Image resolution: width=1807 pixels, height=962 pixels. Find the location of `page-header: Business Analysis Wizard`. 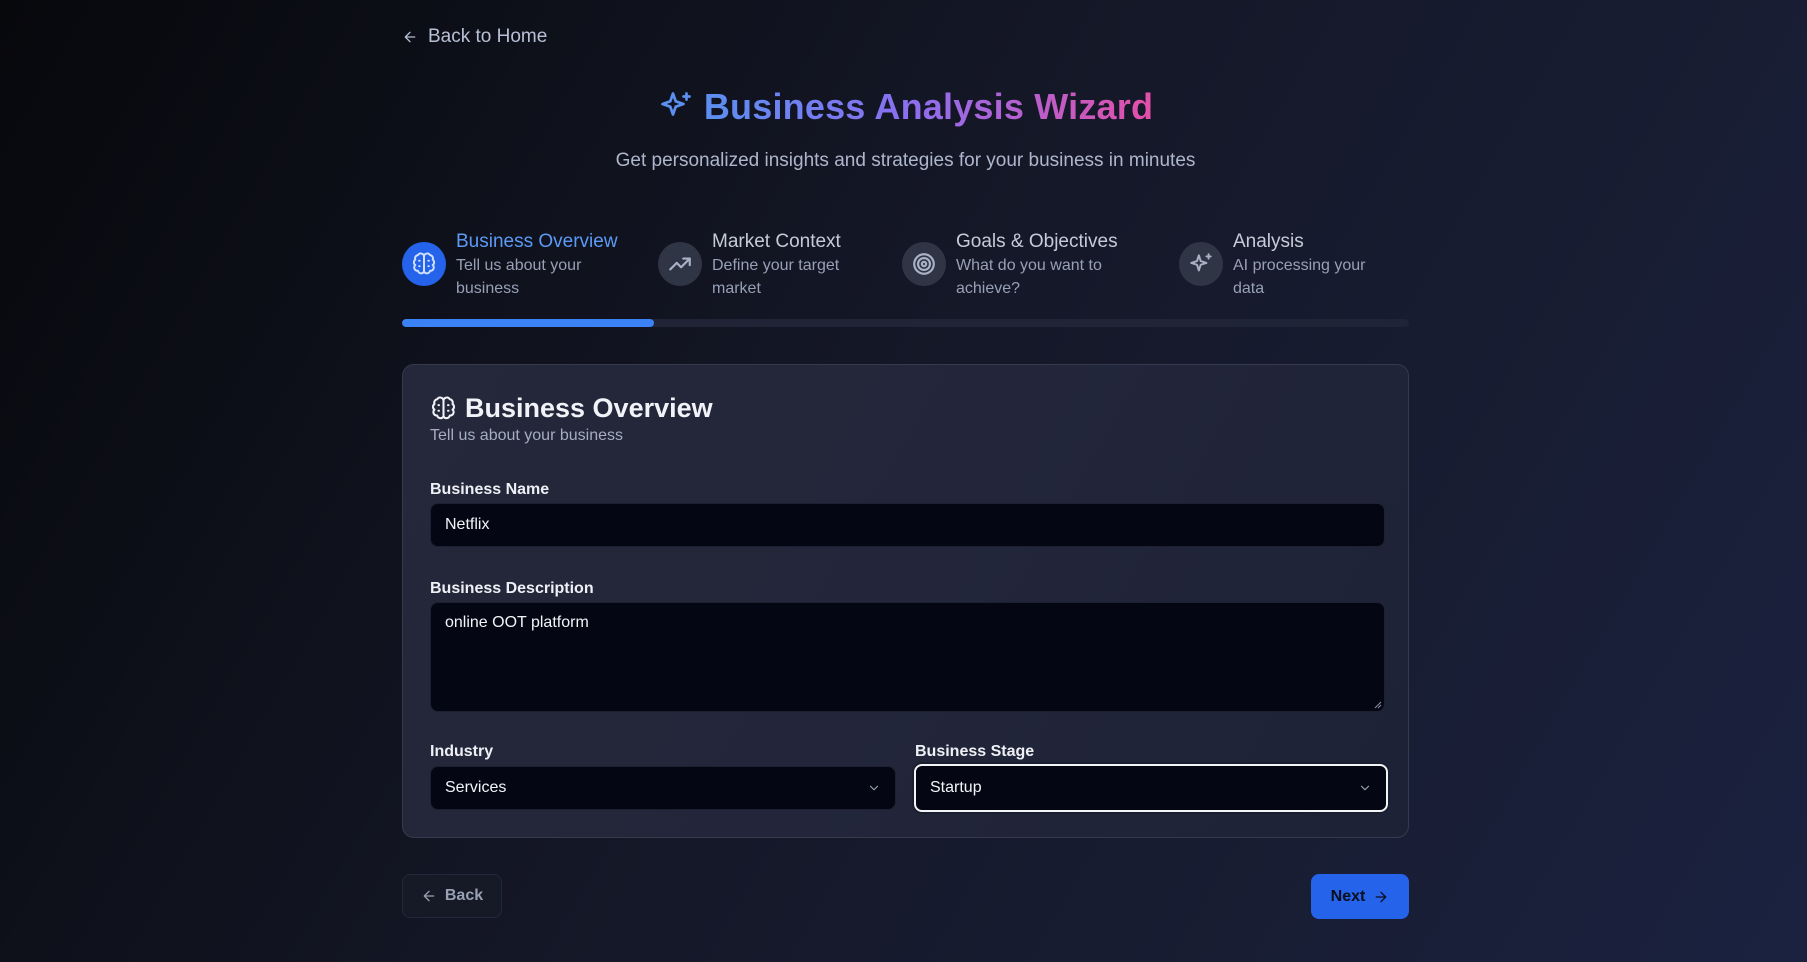

page-header: Business Analysis Wizard is located at coordinates (905, 107).